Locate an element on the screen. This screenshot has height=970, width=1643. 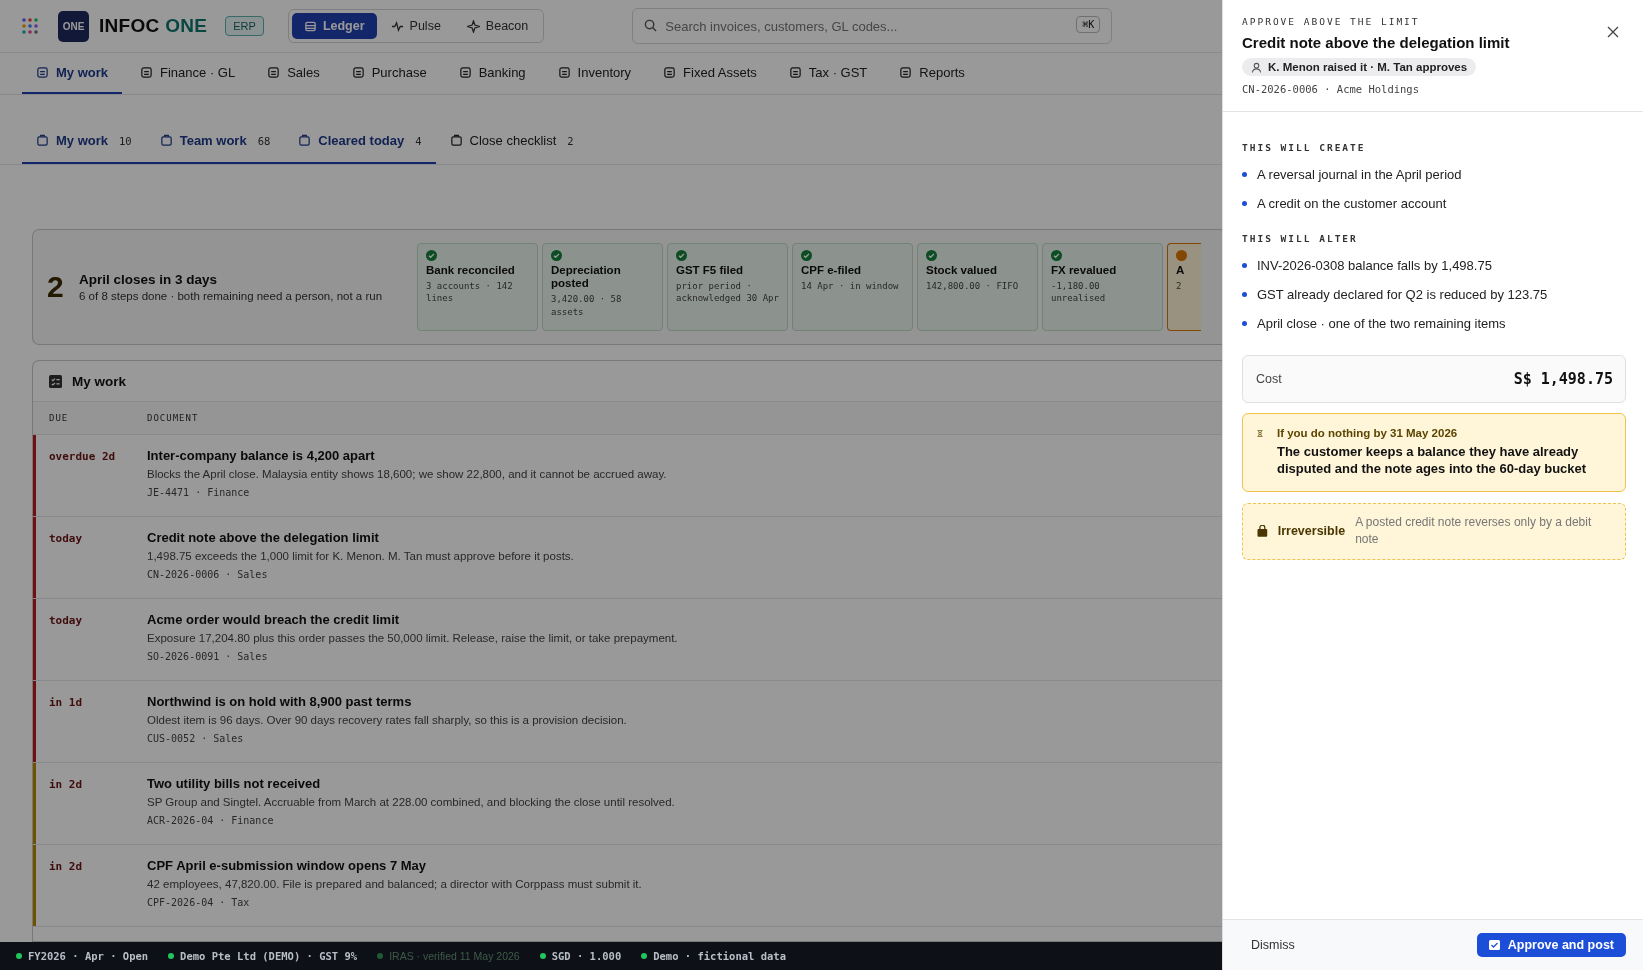
warning-text: The customer keeps a balance they have already disputed and the note ages into the 60-day bucket is located at coordinates (1432, 461).